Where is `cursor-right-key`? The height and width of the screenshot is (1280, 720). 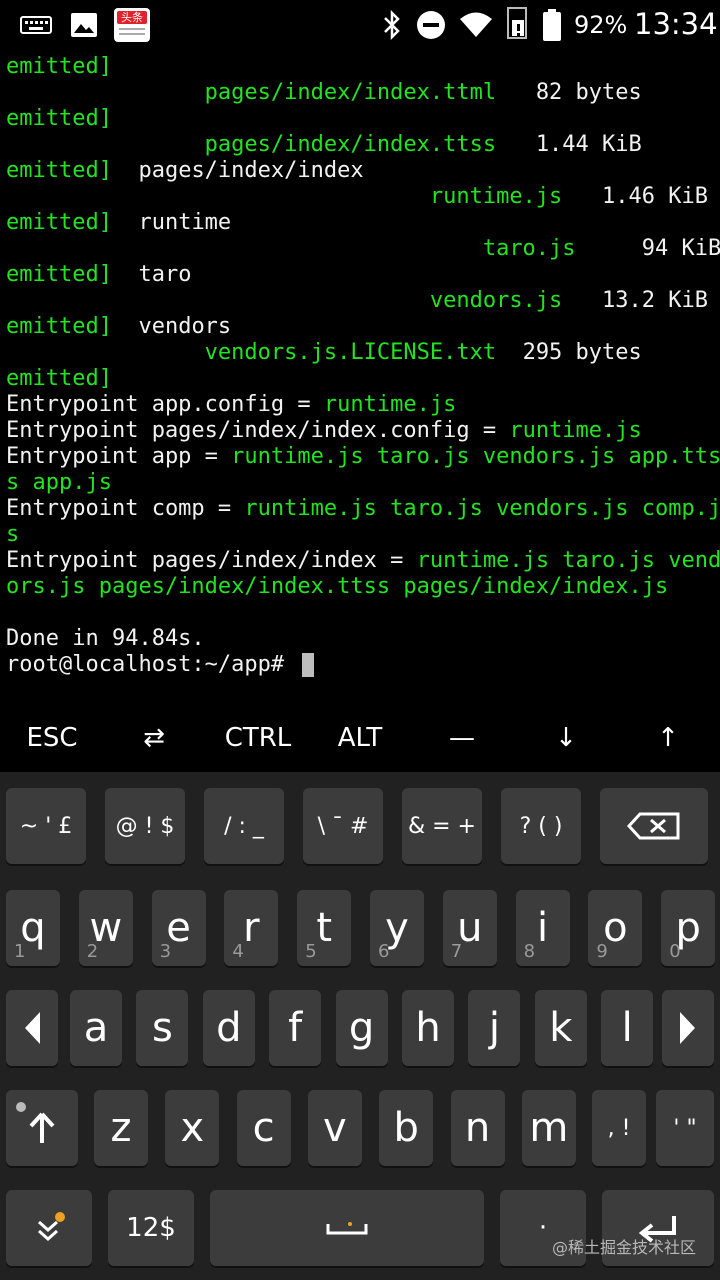
cursor-right-key is located at coordinates (688, 1028).